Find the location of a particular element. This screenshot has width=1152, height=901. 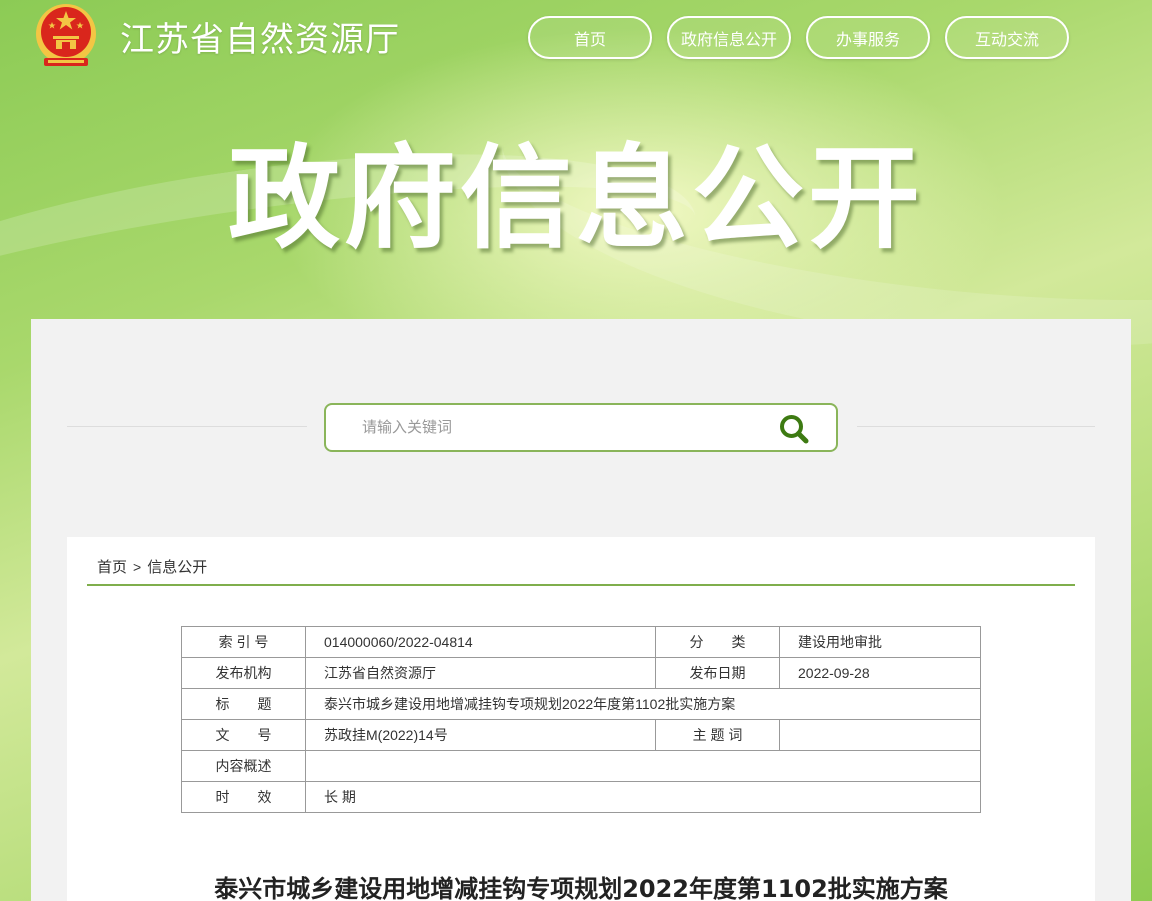

table-row: 内容概述 is located at coordinates (581, 766).